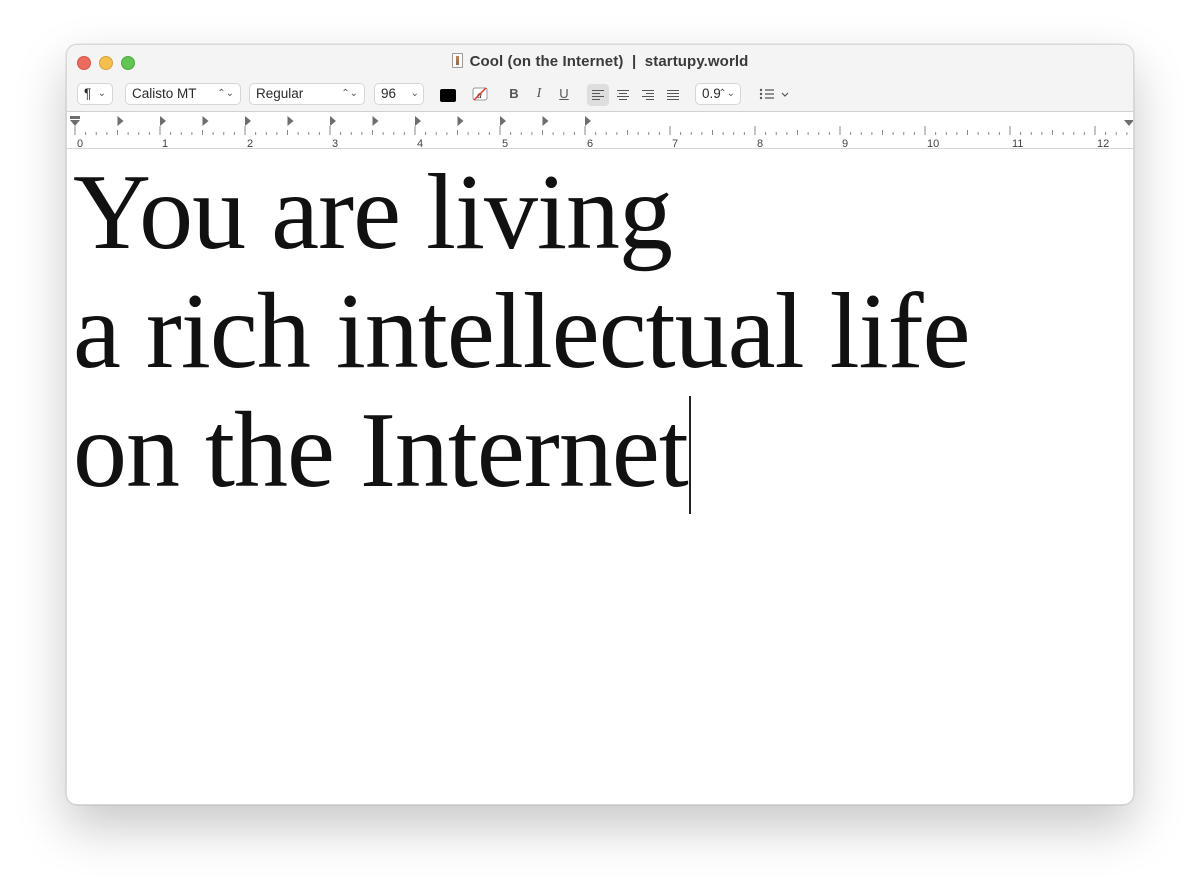 Image resolution: width=1200 pixels, height=893 pixels. What do you see at coordinates (389, 93) in the screenshot?
I see `font-size-value: 96` at bounding box center [389, 93].